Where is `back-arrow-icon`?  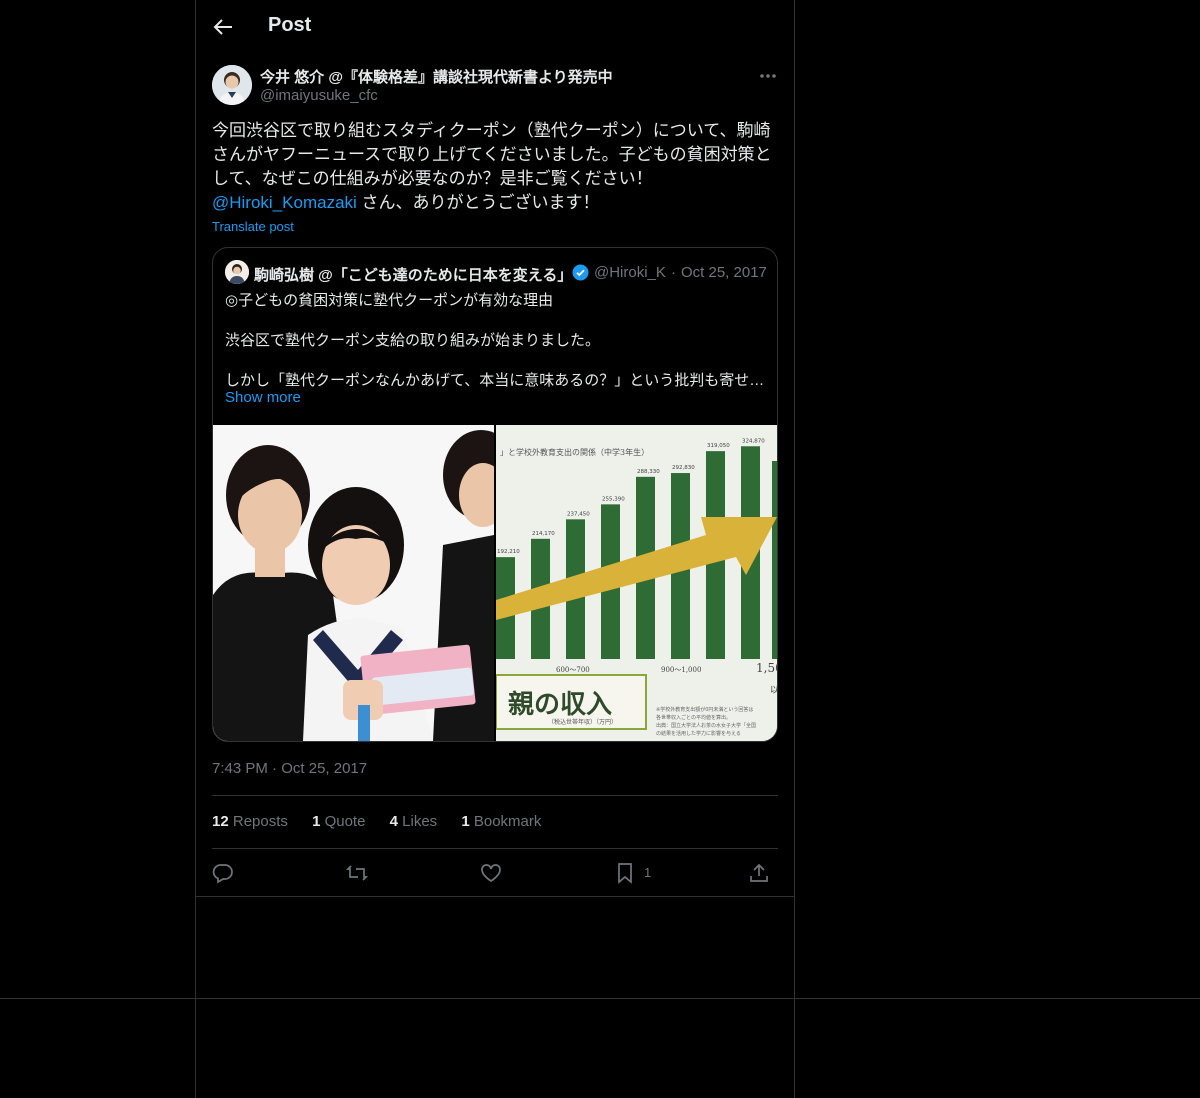 back-arrow-icon is located at coordinates (223, 27).